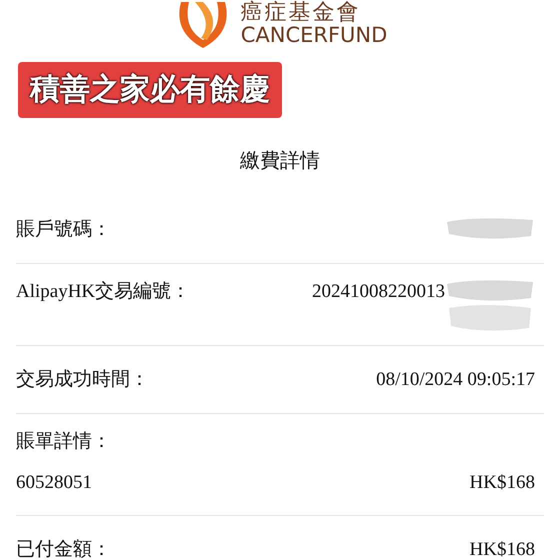 Image resolution: width=560 pixels, height=560 pixels. I want to click on row-label: AlipayHK交易編號：, so click(103, 292).